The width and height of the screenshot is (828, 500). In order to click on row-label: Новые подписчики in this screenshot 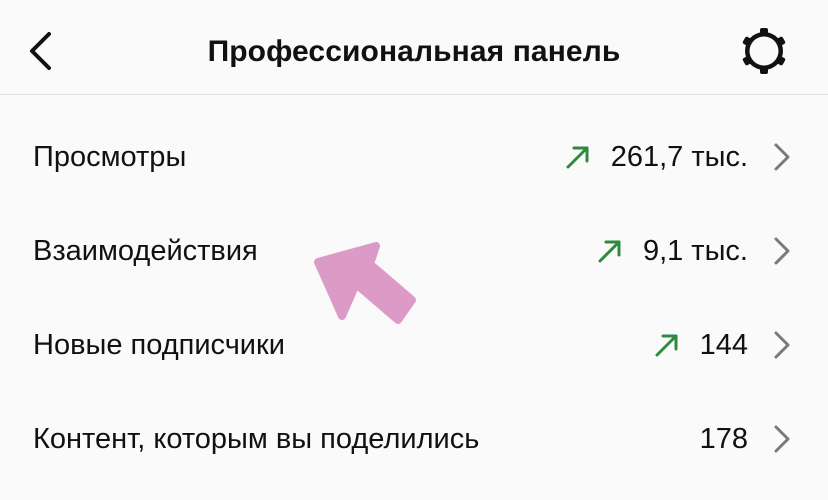, I will do `click(159, 345)`.